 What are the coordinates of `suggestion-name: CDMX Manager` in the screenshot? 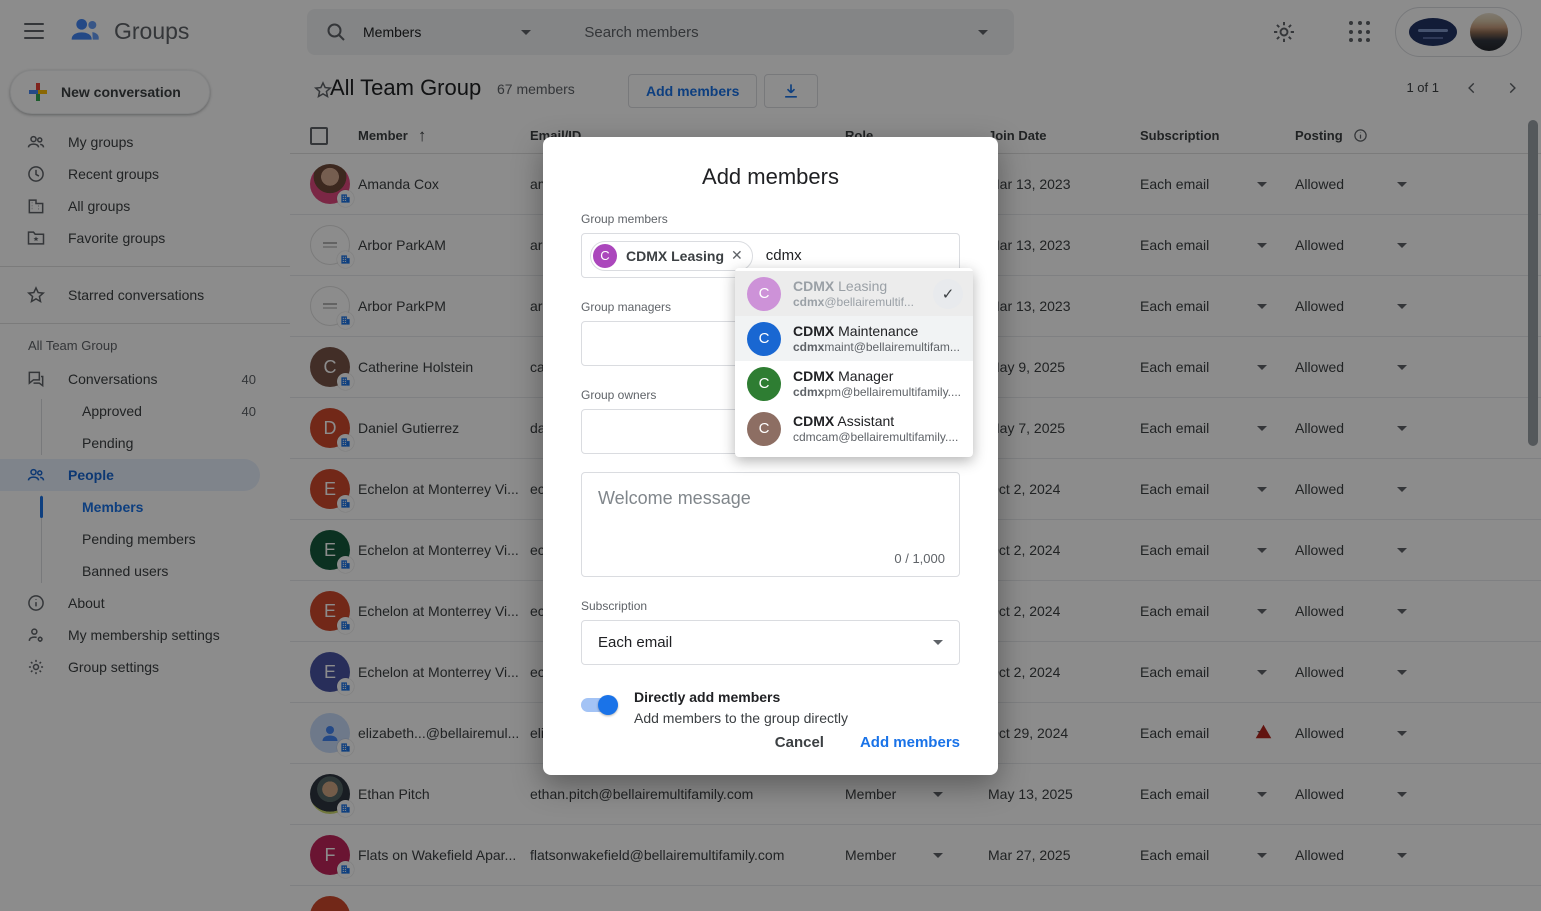 It's located at (843, 376).